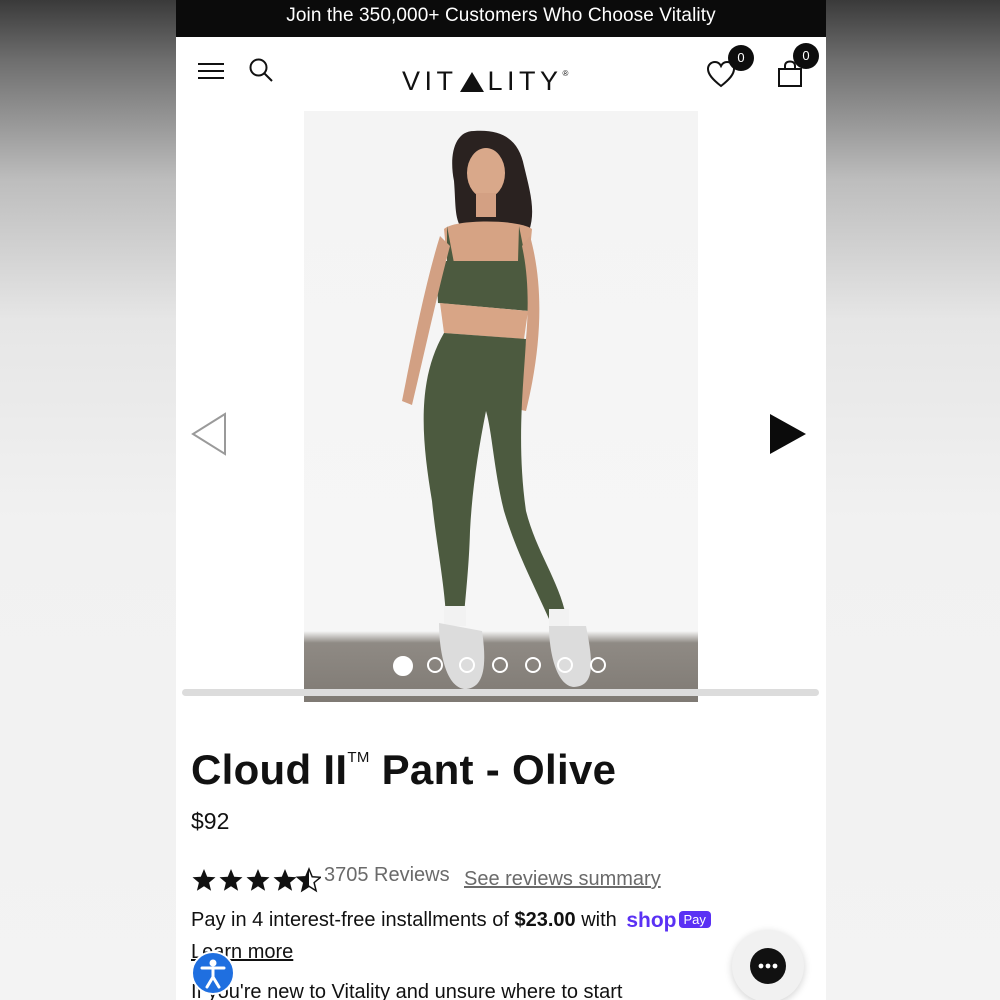  What do you see at coordinates (651, 920) in the screenshot?
I see `shop-pay-logo: shop` at bounding box center [651, 920].